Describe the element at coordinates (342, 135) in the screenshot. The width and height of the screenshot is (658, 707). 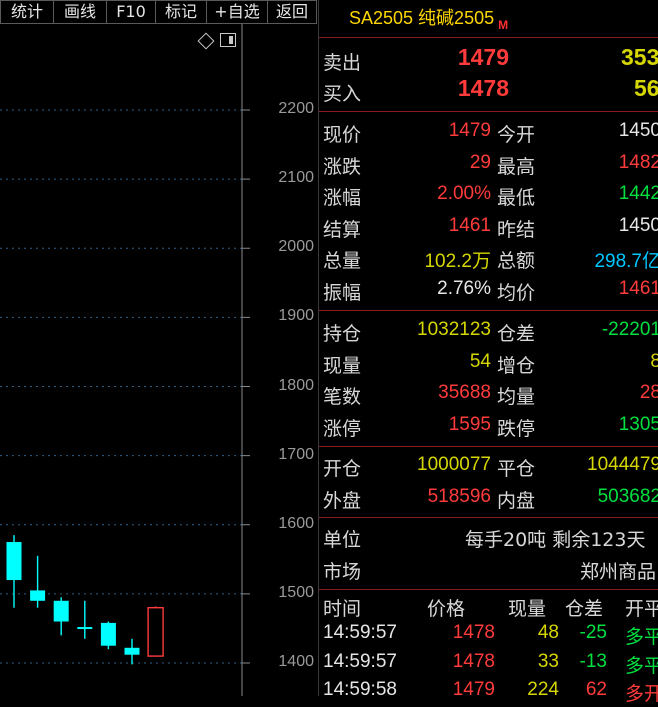
I see `stat-label: 现价` at that location.